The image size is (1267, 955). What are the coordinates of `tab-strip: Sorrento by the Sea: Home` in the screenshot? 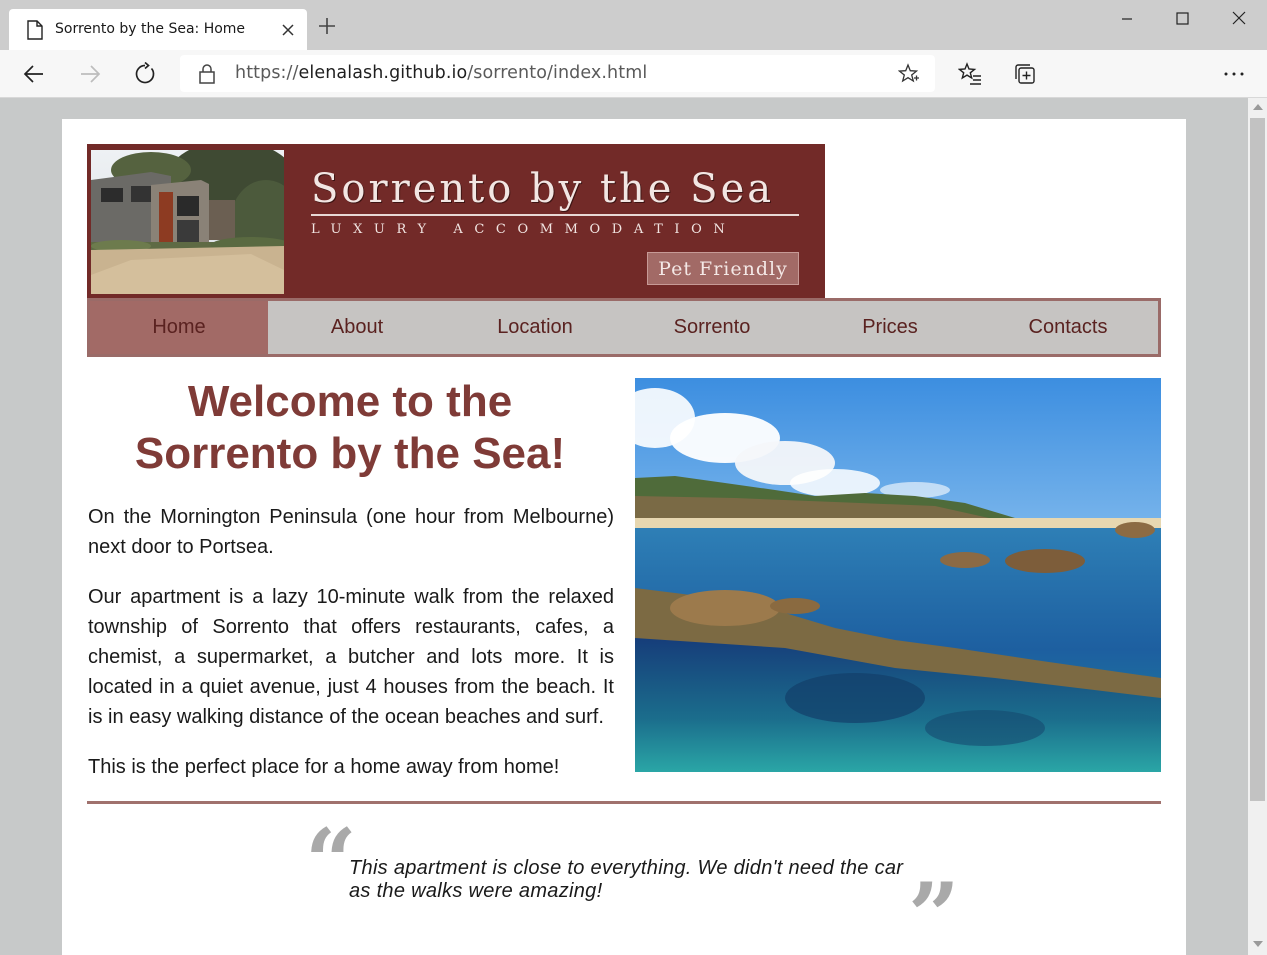 It's located at (633, 25).